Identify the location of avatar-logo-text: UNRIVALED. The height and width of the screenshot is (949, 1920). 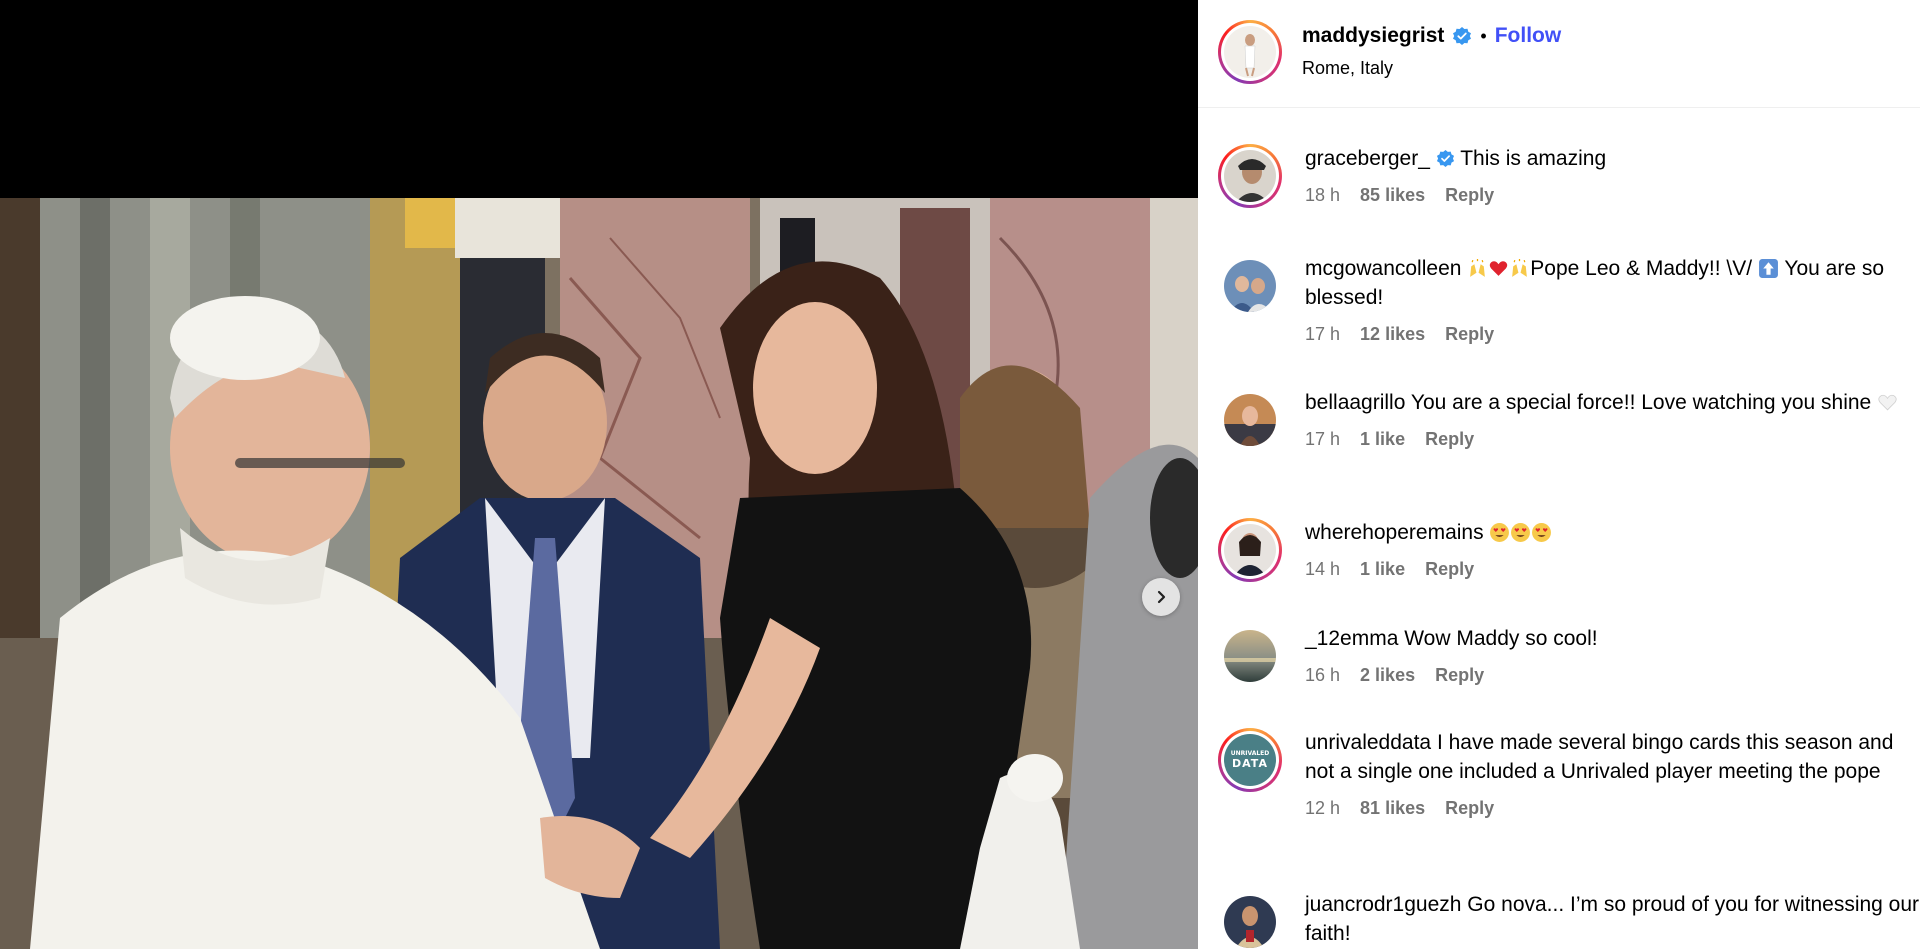
(1250, 753).